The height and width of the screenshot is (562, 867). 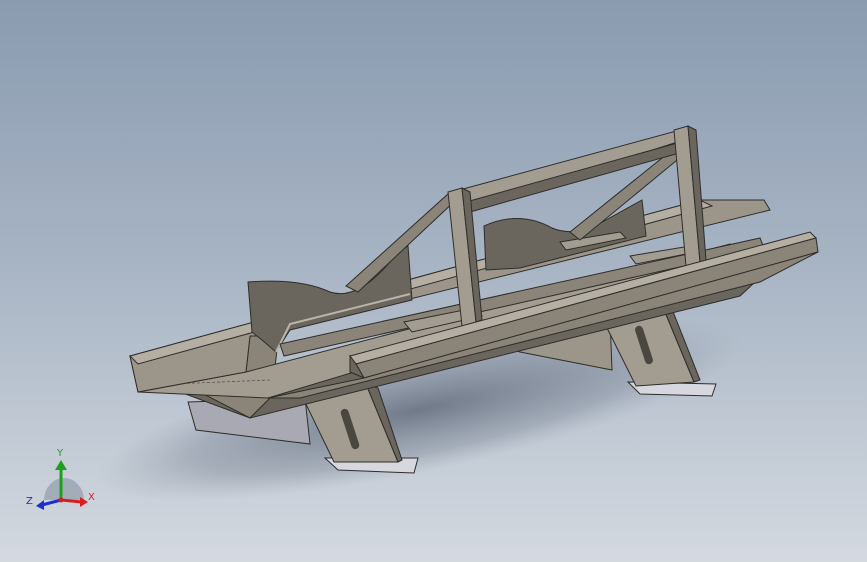 What do you see at coordinates (71, 501) in the screenshot?
I see `x-axis-line` at bounding box center [71, 501].